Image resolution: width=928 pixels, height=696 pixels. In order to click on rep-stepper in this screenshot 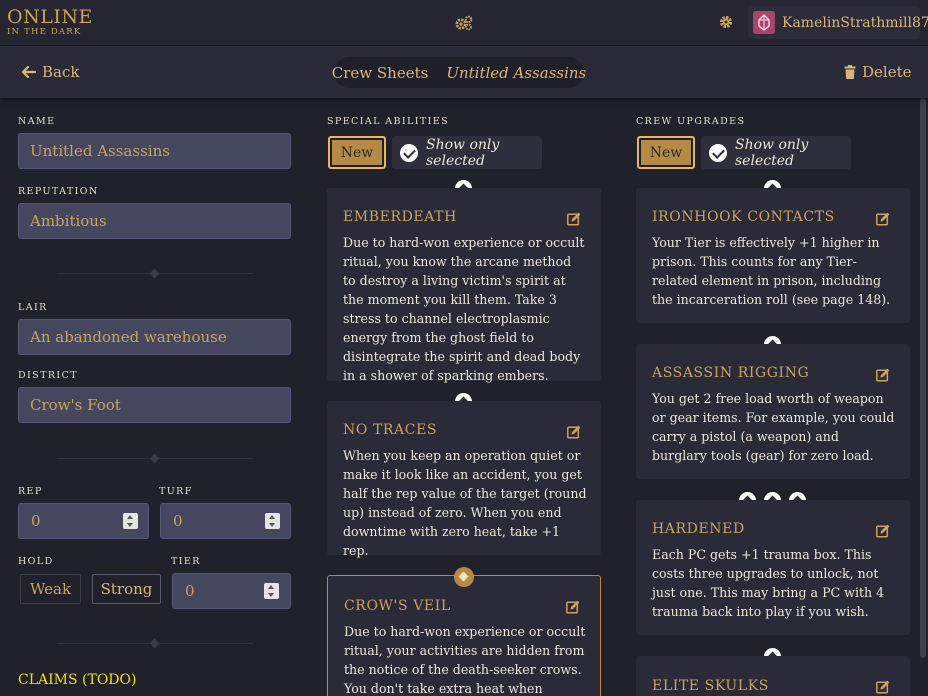, I will do `click(130, 521)`.